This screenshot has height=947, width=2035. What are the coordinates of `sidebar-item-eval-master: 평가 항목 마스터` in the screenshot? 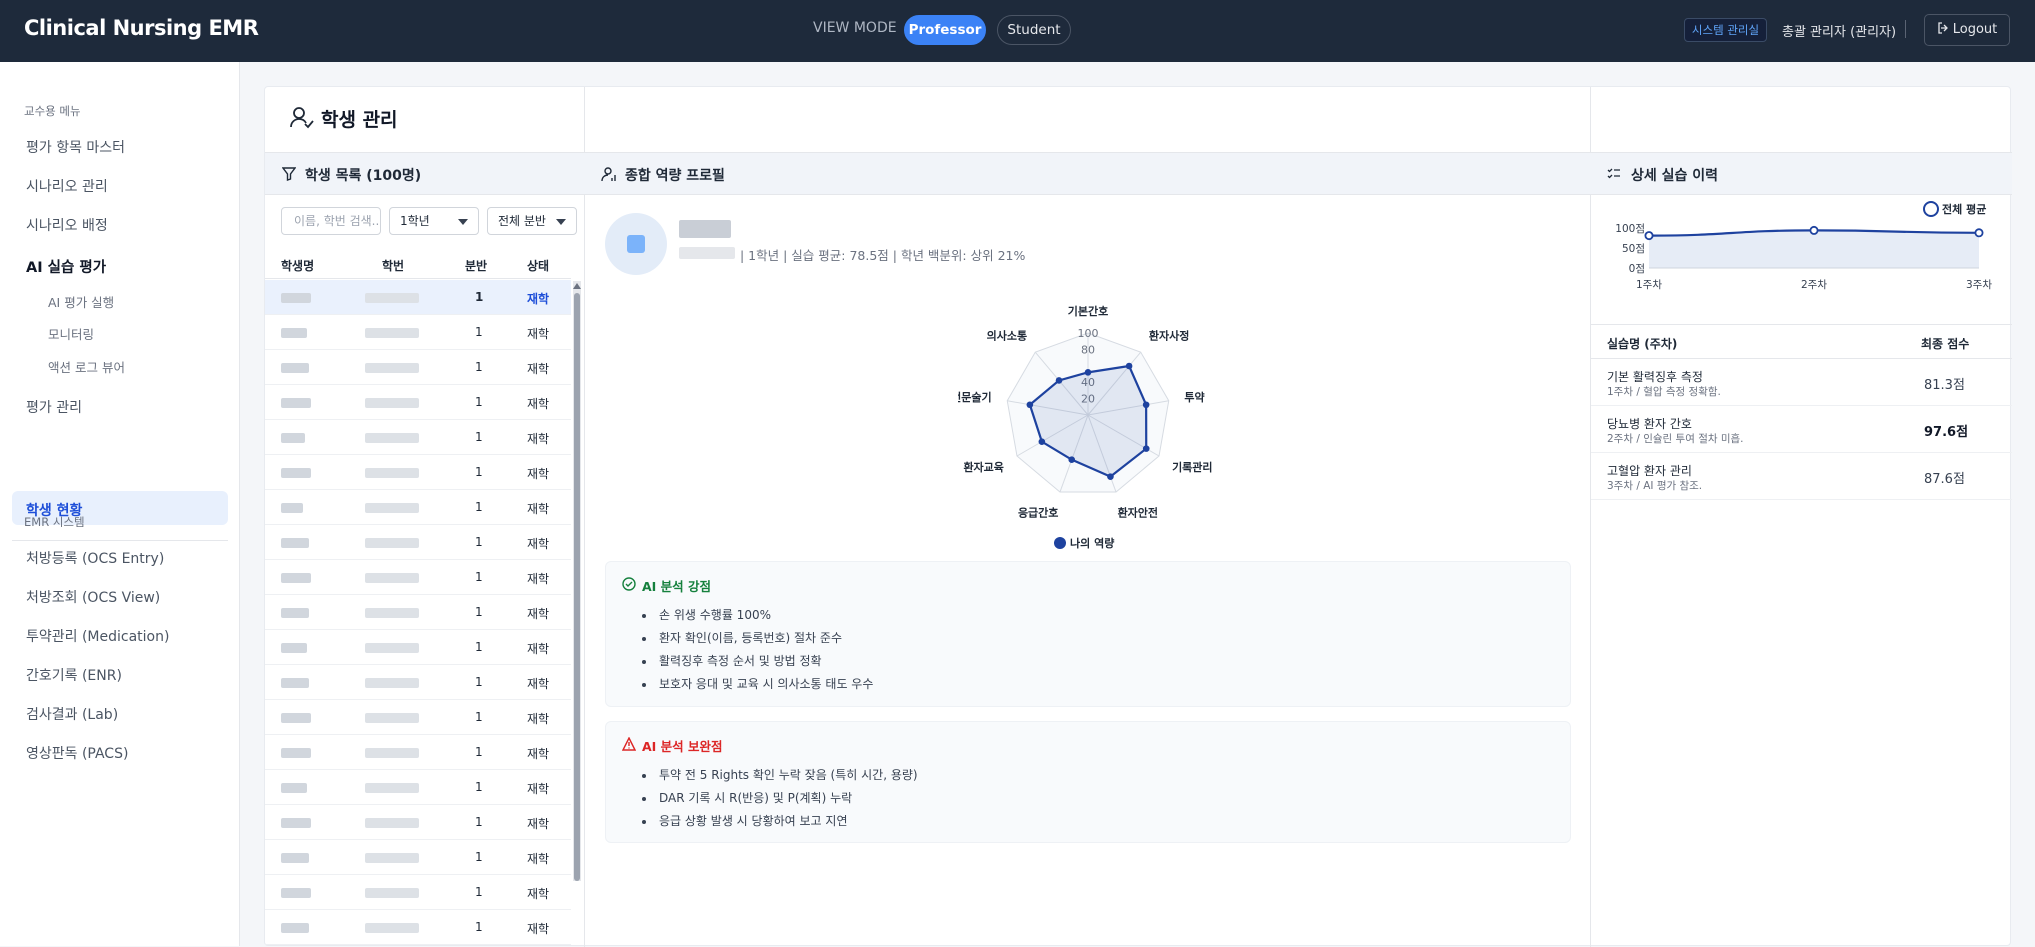 It's located at (75, 147).